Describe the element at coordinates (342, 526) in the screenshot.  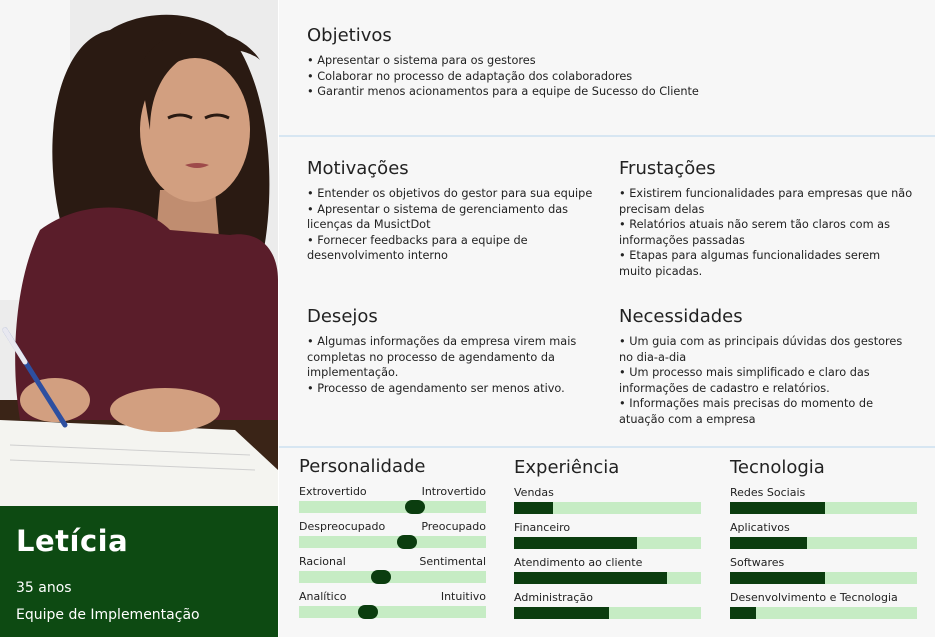
I see `scale-left-label: Despreocupado` at that location.